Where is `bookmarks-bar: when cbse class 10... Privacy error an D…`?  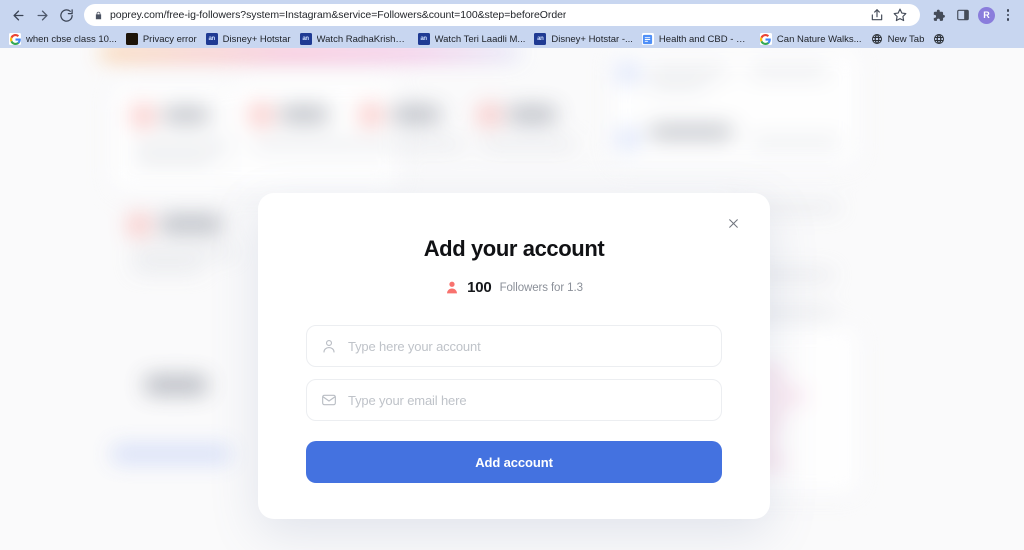 bookmarks-bar: when cbse class 10... Privacy error an D… is located at coordinates (512, 39).